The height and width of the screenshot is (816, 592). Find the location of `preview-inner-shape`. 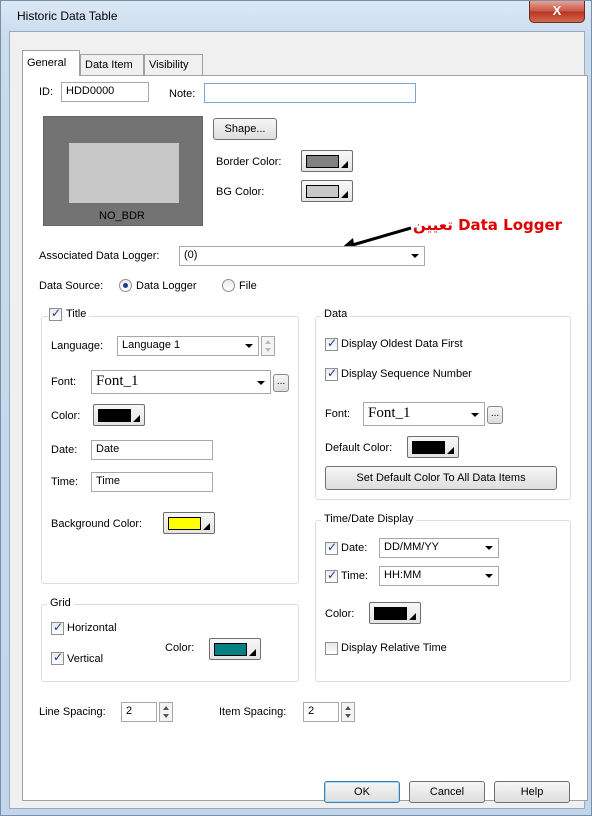

preview-inner-shape is located at coordinates (124, 173).